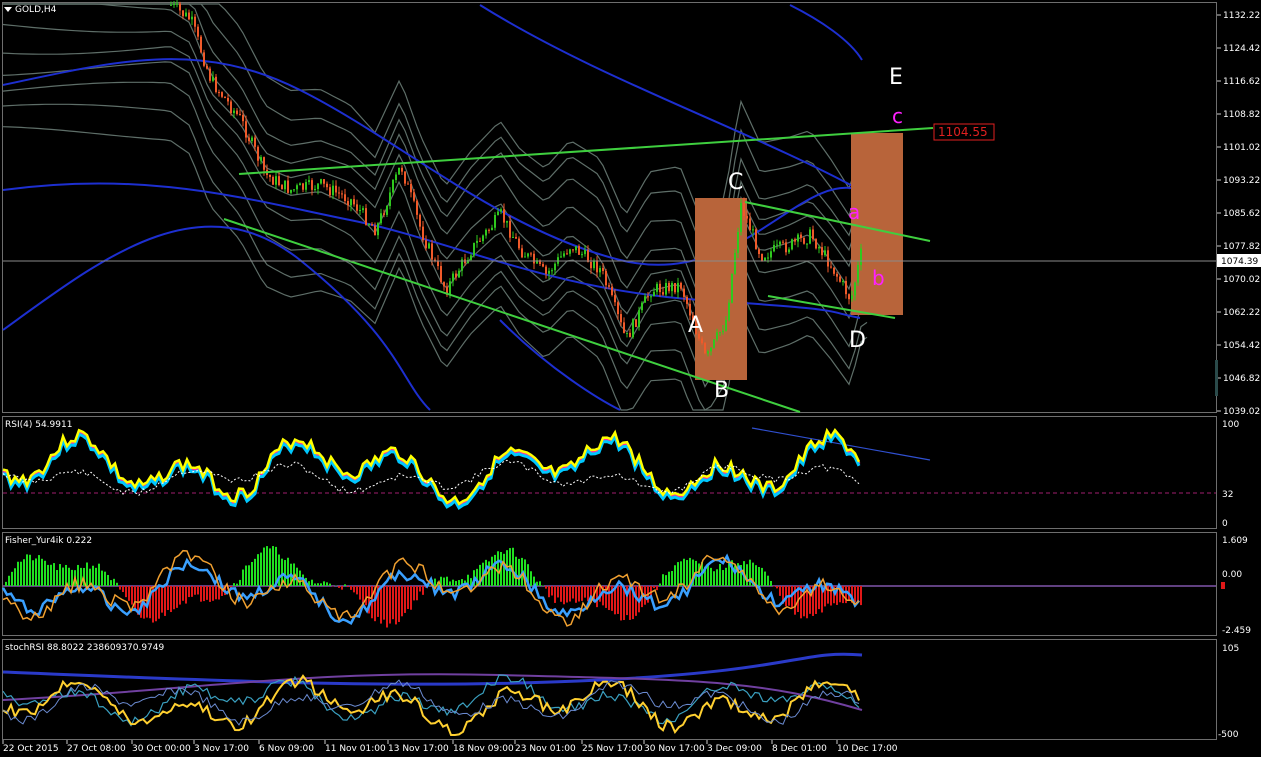  Describe the element at coordinates (1241, 412) in the screenshot. I see `price-tick-label: 1039.02` at that location.